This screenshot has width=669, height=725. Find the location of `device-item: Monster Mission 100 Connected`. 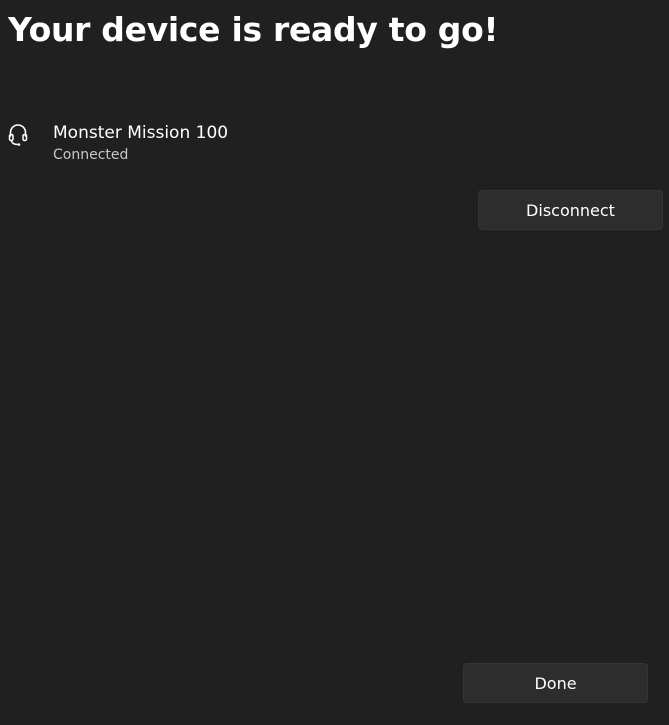

device-item: Monster Mission 100 Connected is located at coordinates (208, 144).